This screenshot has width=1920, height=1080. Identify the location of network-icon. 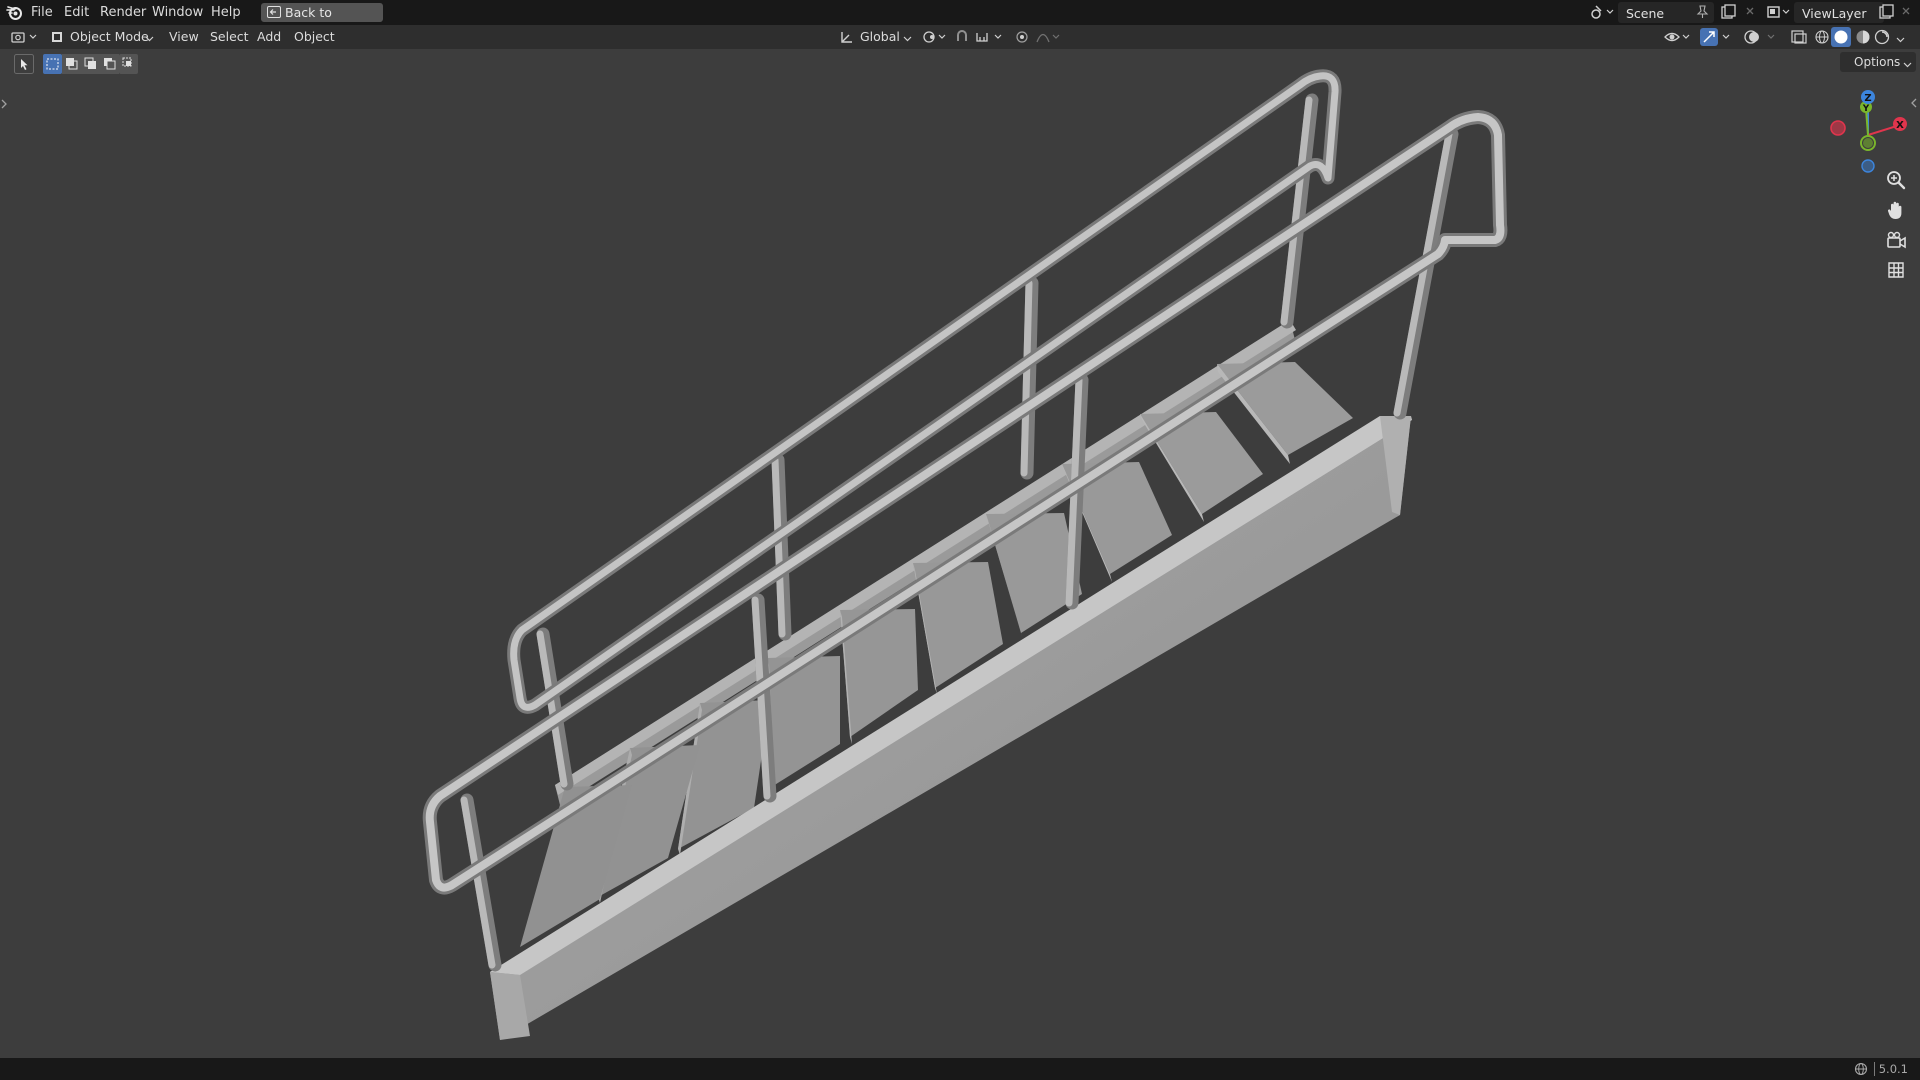
(1861, 1071).